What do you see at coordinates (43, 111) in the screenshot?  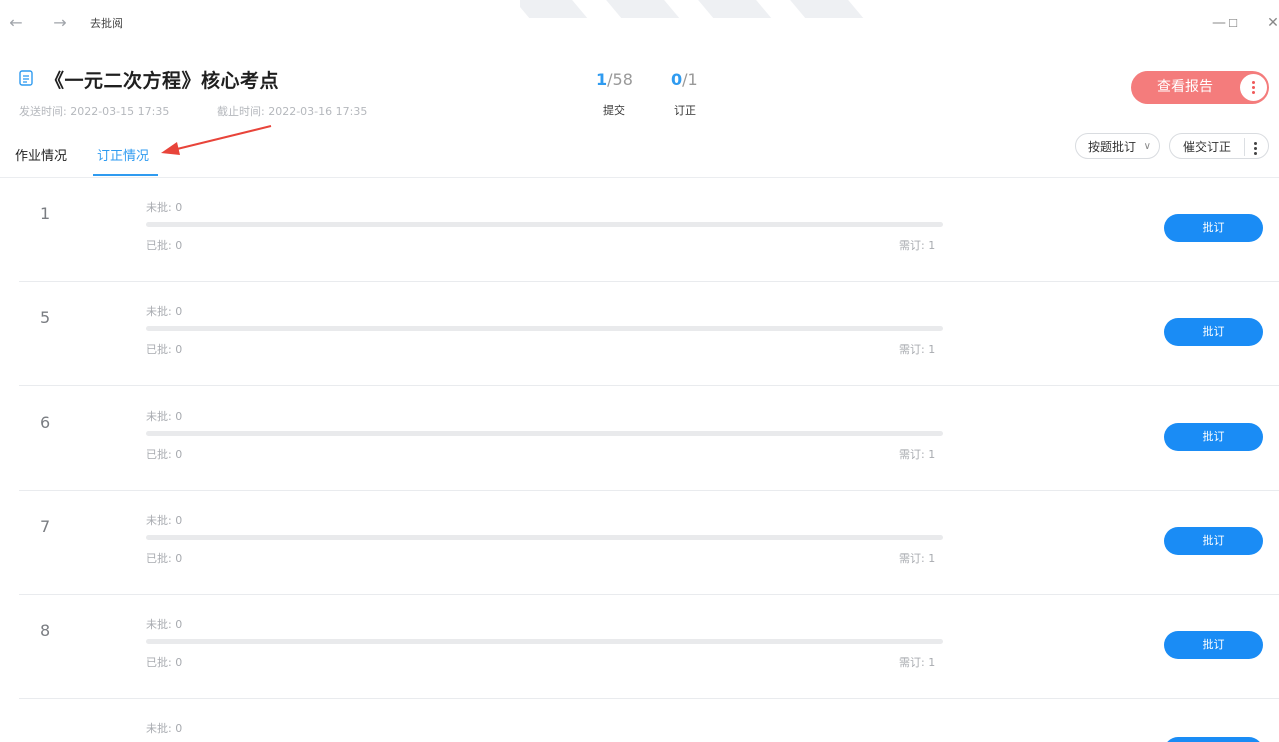 I see `send-time-label: 发送时间:` at bounding box center [43, 111].